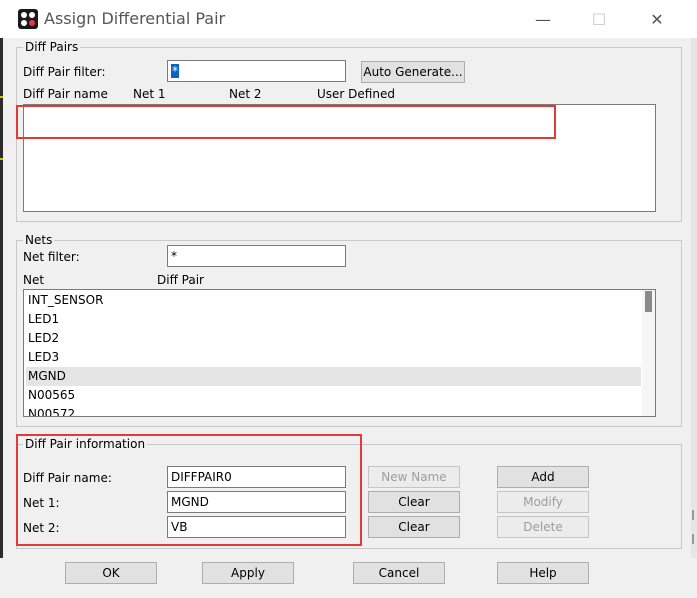 The image size is (697, 598). Describe the element at coordinates (248, 573) in the screenshot. I see `apply-button: Apply` at that location.